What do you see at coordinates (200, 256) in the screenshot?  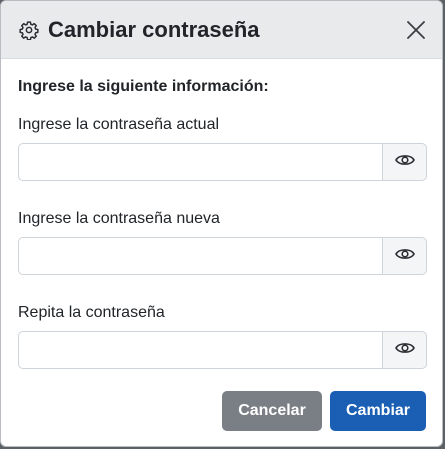 I see `new-password-input` at bounding box center [200, 256].